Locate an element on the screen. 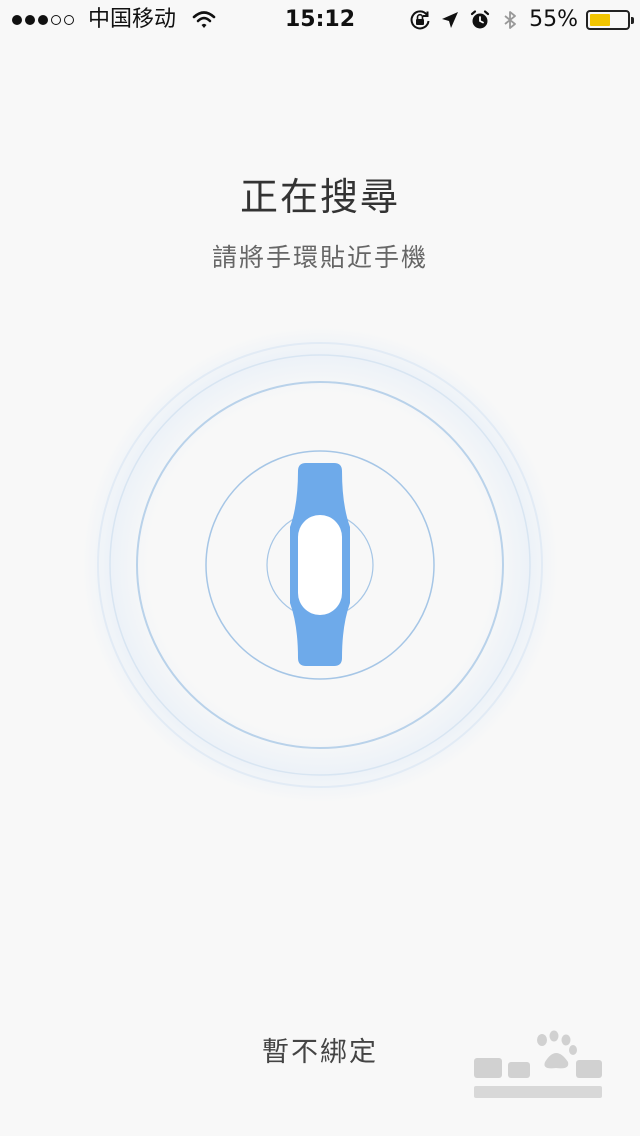 This screenshot has height=1136, width=640. orientation-lock-icon is located at coordinates (420, 20).